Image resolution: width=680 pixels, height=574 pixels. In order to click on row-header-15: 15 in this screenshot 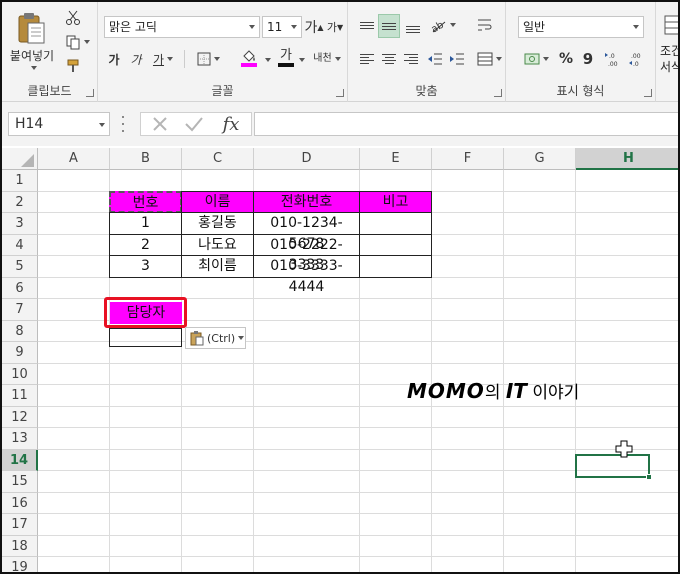, I will do `click(20, 482)`.